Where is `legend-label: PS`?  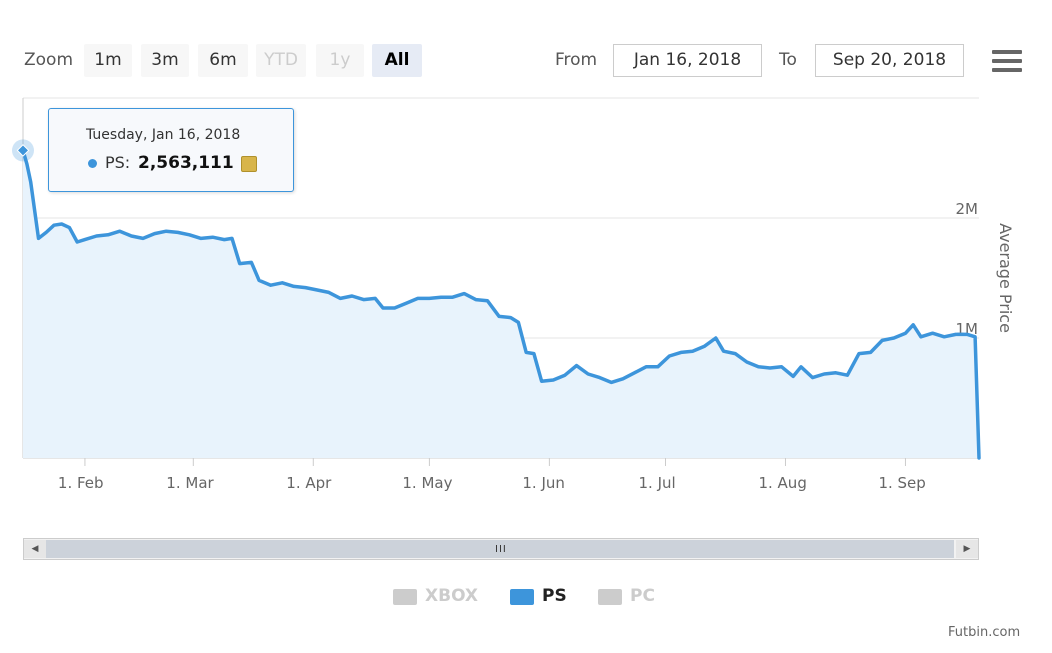 legend-label: PS is located at coordinates (554, 596).